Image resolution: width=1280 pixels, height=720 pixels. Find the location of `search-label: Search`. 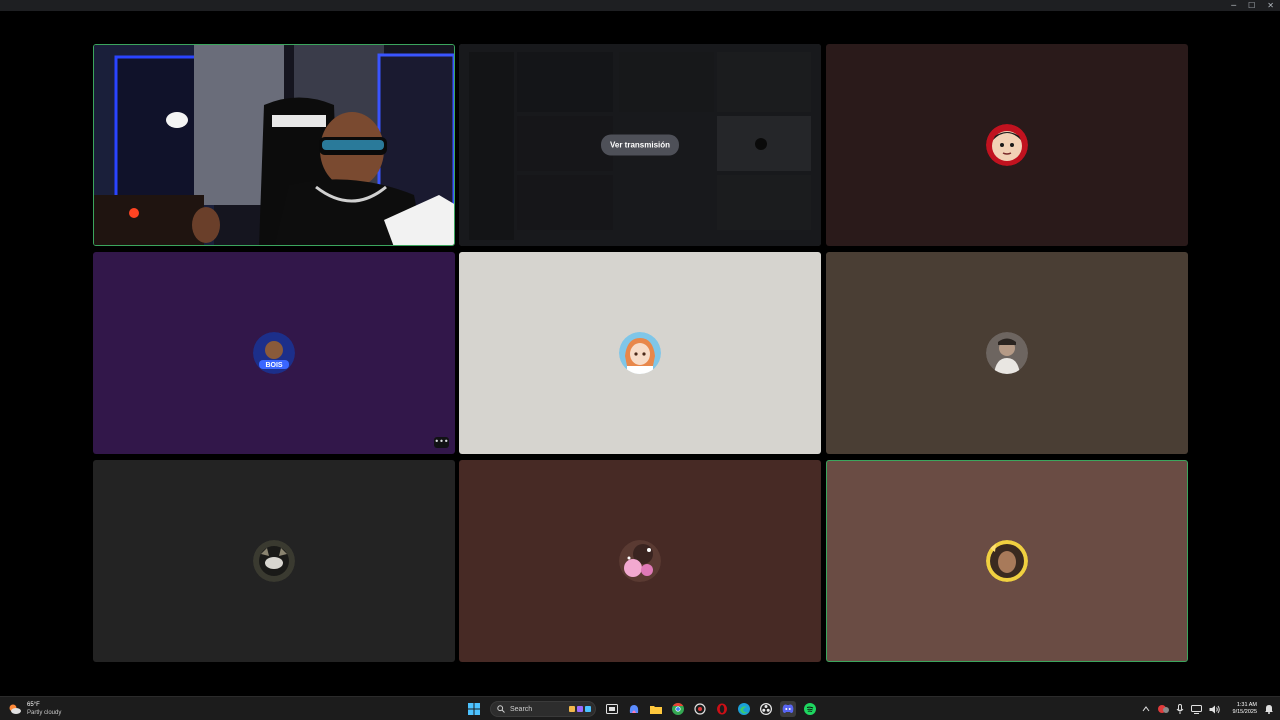

search-label: Search is located at coordinates (521, 709).